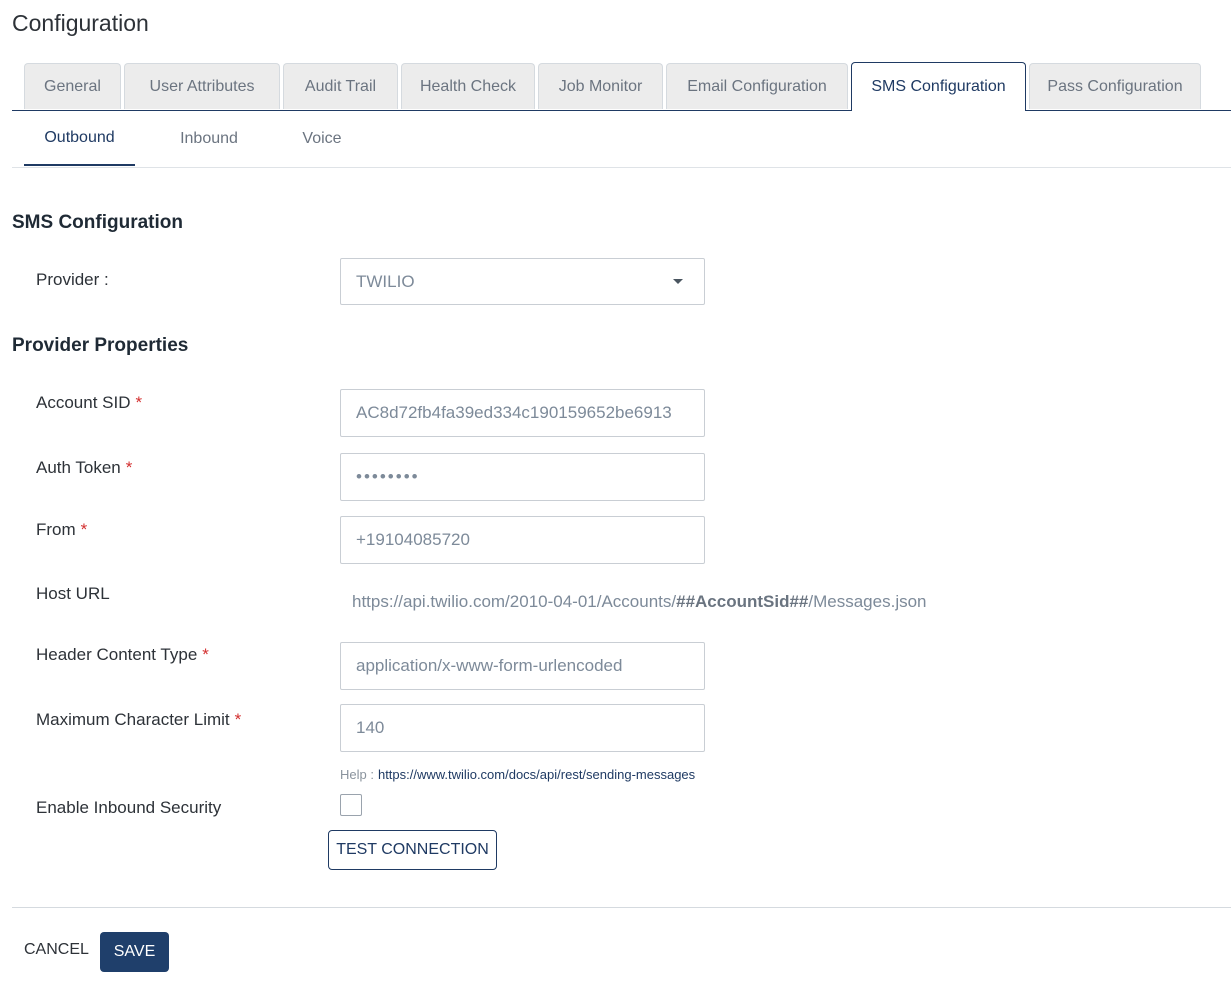 The width and height of the screenshot is (1231, 986). What do you see at coordinates (522, 281) in the screenshot?
I see `provider-select: TWILIO` at bounding box center [522, 281].